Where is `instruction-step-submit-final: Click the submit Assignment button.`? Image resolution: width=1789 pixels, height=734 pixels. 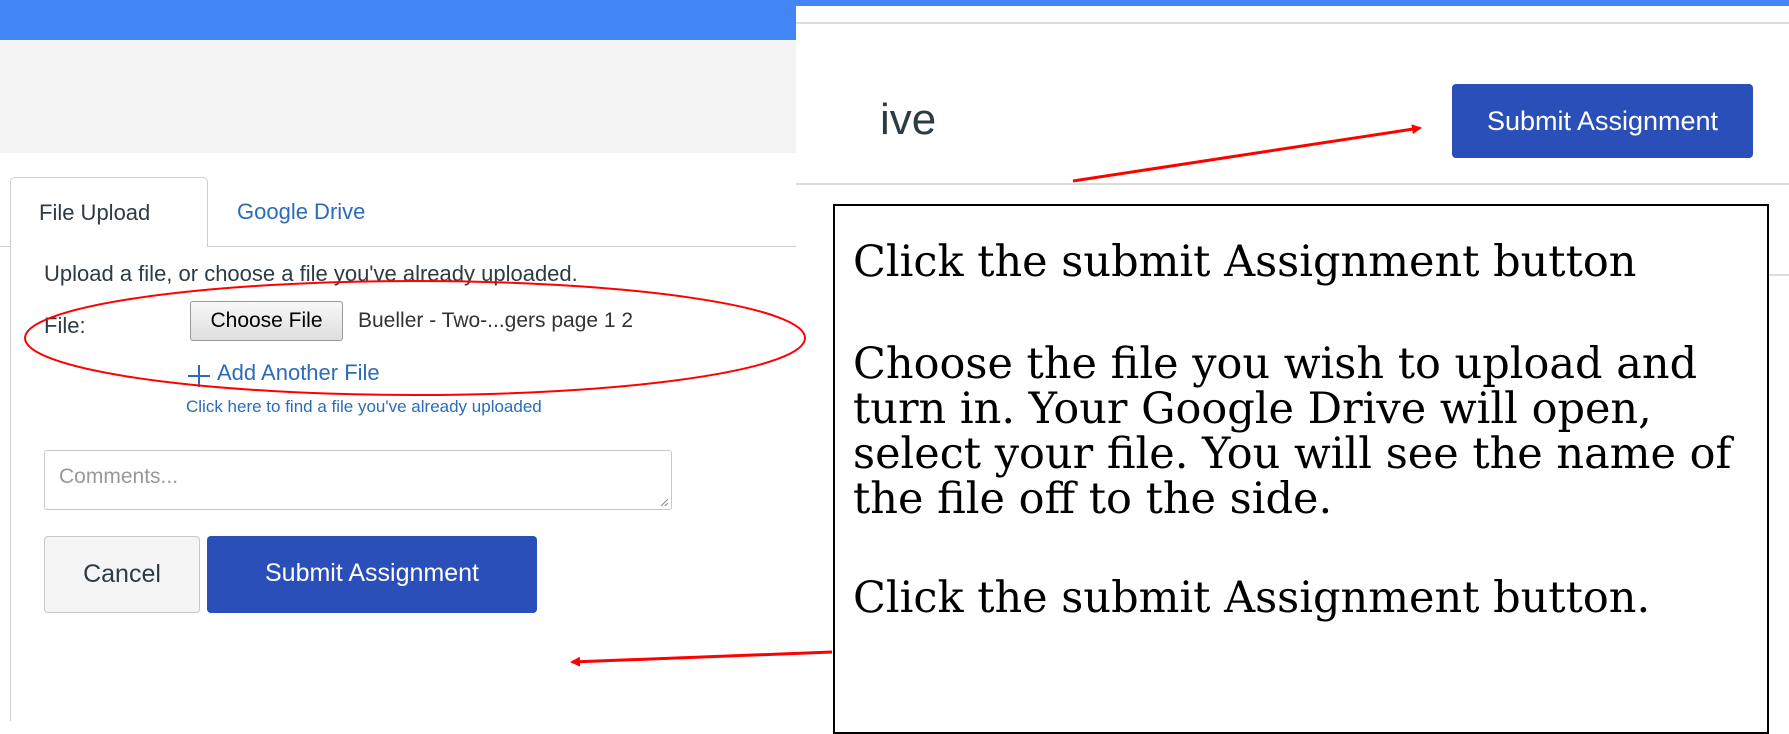 instruction-step-submit-final: Click the submit Assignment button. is located at coordinates (1252, 598).